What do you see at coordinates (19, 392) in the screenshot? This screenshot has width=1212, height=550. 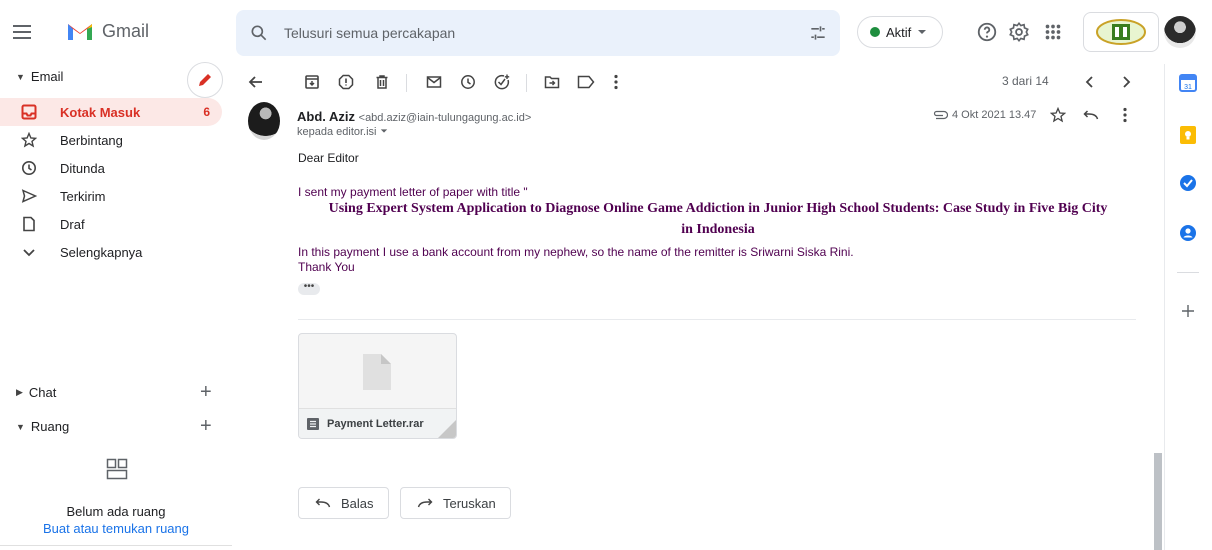 I see `caret-right-icon: ▶` at bounding box center [19, 392].